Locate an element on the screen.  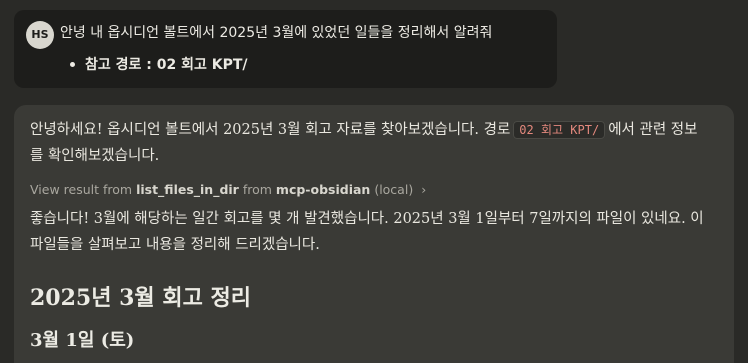
reference-path-text: 참고 경로 : 02 회고 KPT/ is located at coordinates (166, 65).